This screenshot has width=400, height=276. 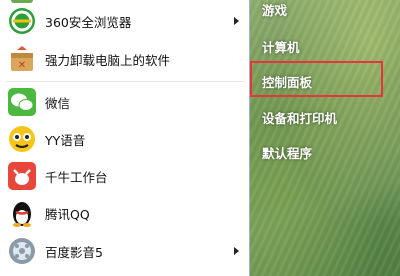 What do you see at coordinates (22, 176) in the screenshot?
I see `qianniu-icon` at bounding box center [22, 176].